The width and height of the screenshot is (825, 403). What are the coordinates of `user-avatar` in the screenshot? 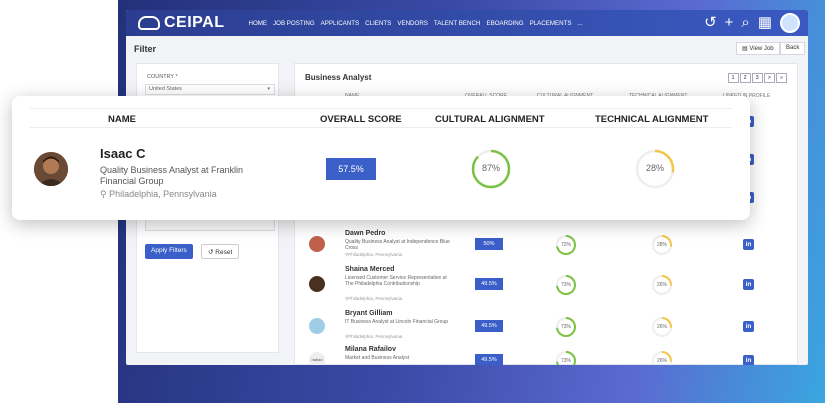 It's located at (790, 23).